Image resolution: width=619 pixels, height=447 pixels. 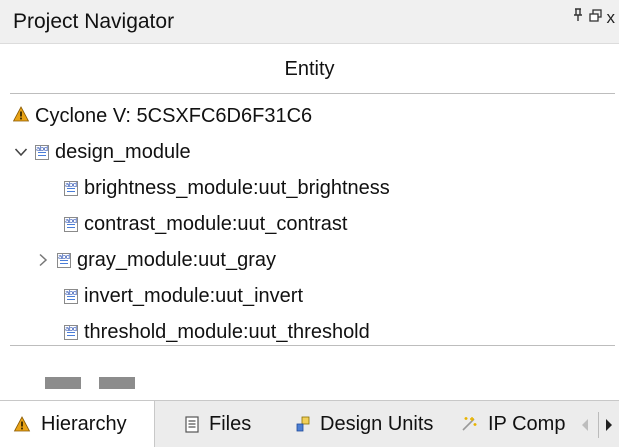 What do you see at coordinates (94, 21) in the screenshot?
I see `panel-title: Project Navigator` at bounding box center [94, 21].